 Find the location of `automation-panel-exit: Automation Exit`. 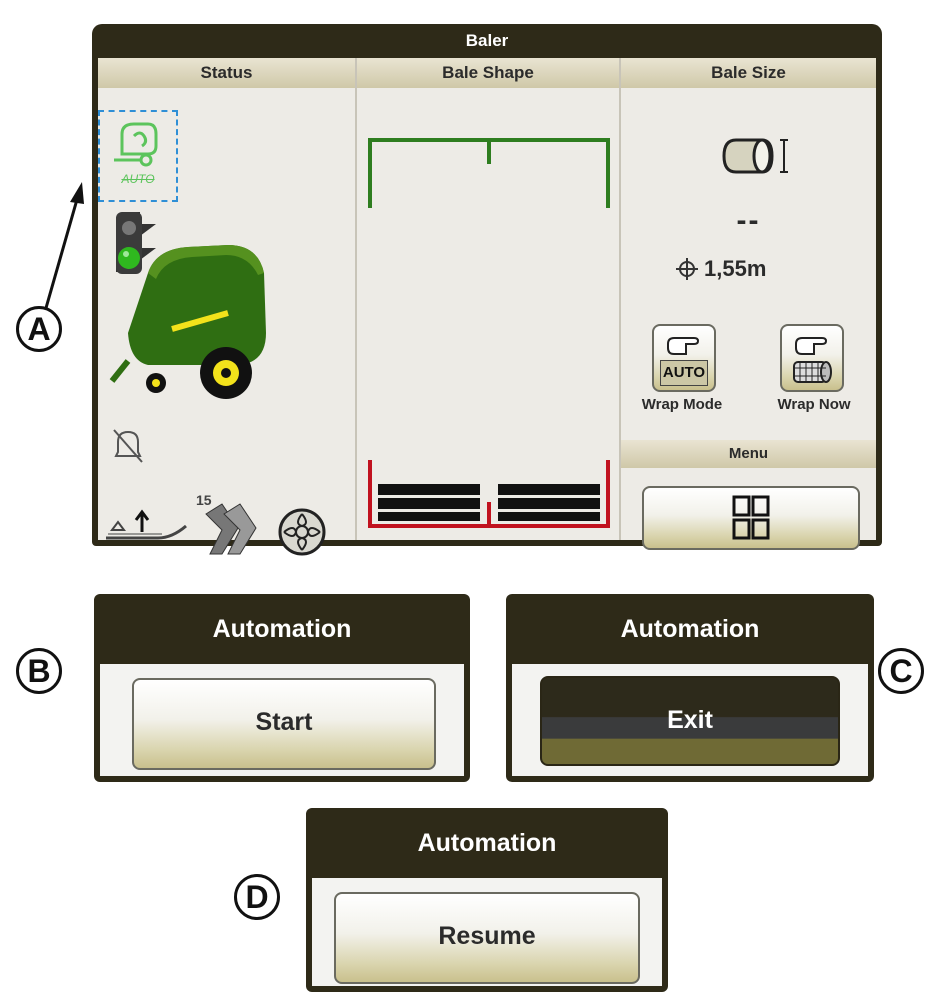

automation-panel-exit: Automation Exit is located at coordinates (690, 688).